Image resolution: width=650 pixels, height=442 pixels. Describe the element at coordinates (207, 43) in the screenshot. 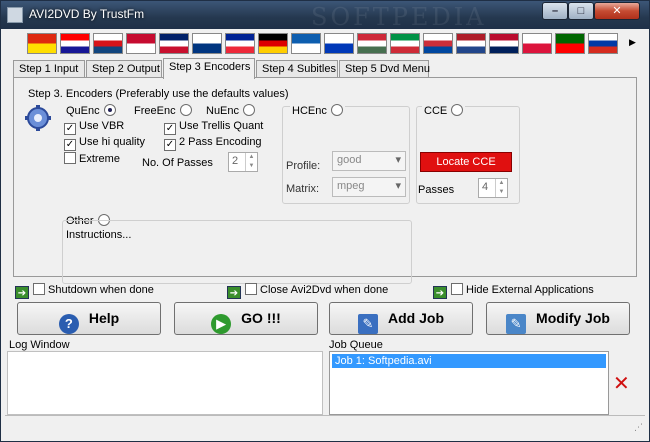

I see `flag-finland-icon` at that location.